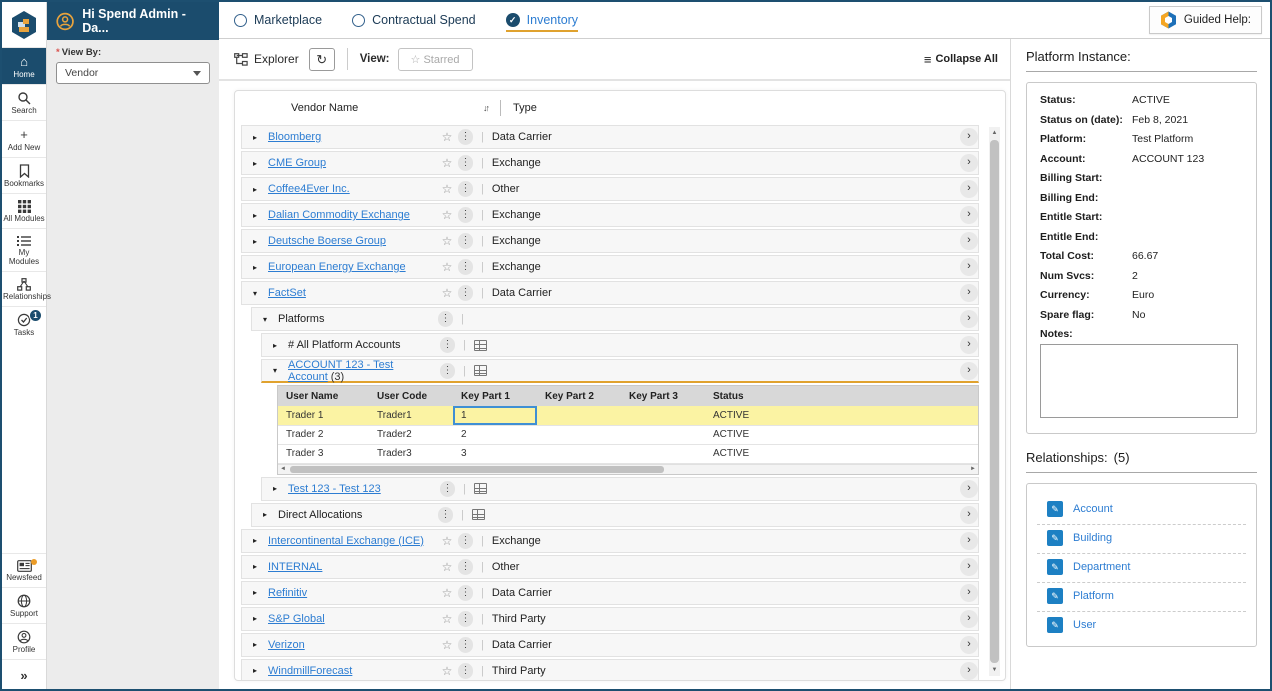 This screenshot has width=1272, height=691. I want to click on rail-expand-button: », so click(24, 674).